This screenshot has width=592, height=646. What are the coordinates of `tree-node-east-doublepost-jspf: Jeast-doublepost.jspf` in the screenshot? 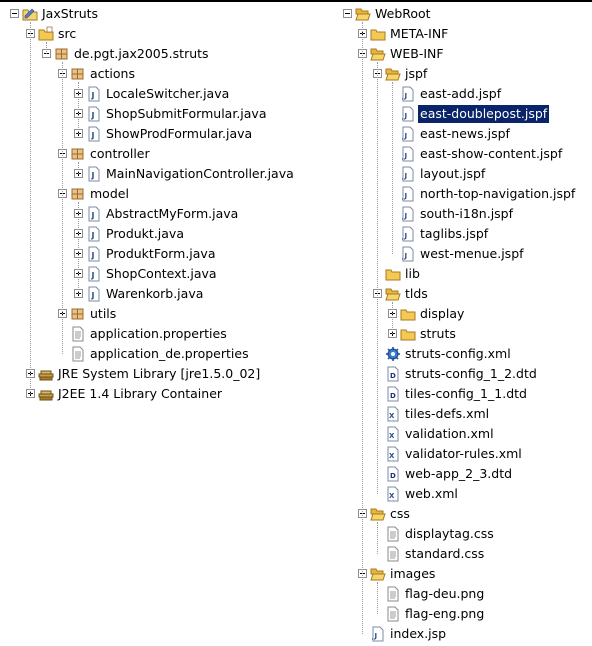 It's located at (467, 114).